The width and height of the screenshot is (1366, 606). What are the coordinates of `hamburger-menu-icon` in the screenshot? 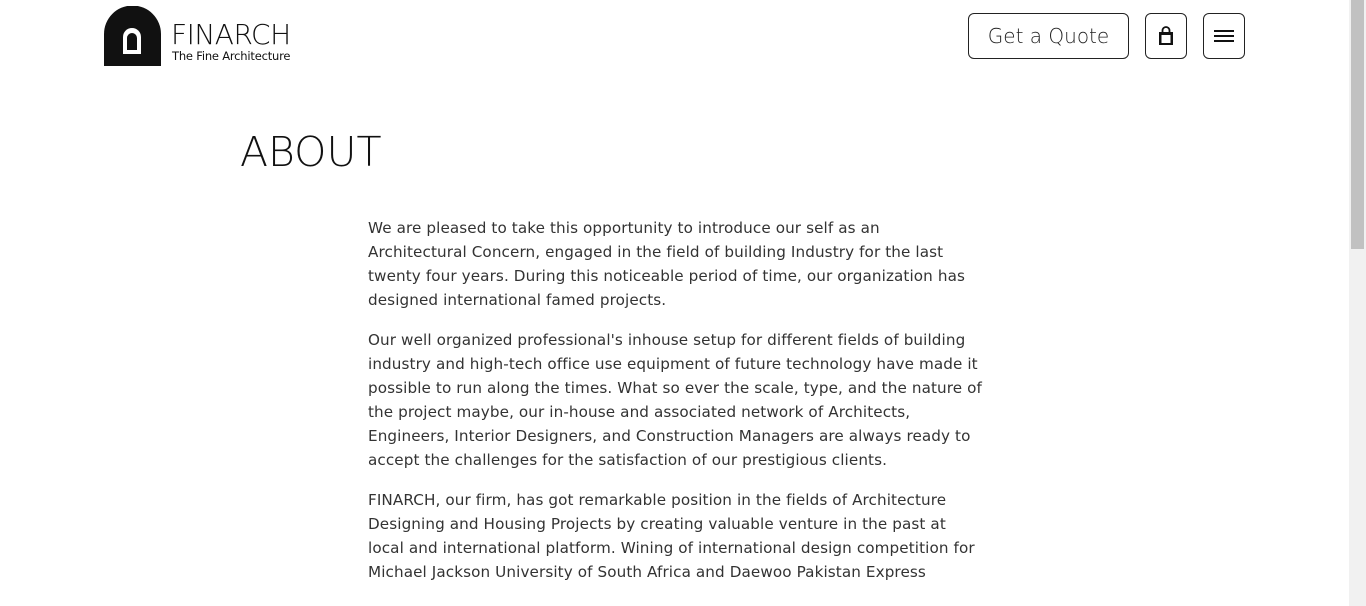 It's located at (1224, 36).